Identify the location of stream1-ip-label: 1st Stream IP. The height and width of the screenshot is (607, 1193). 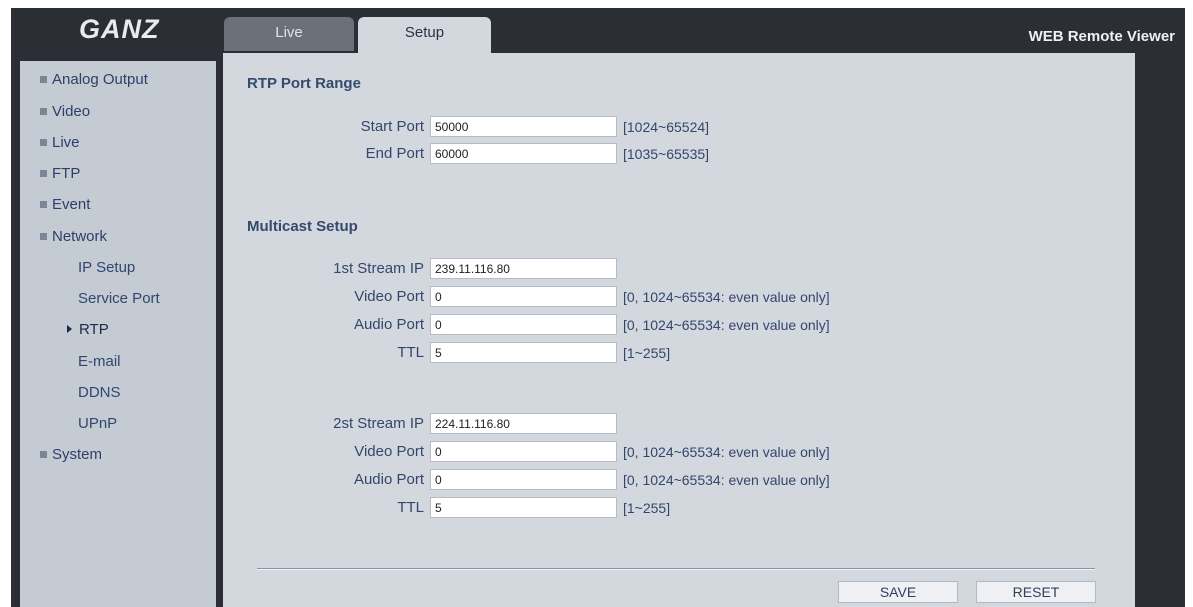
(378, 268).